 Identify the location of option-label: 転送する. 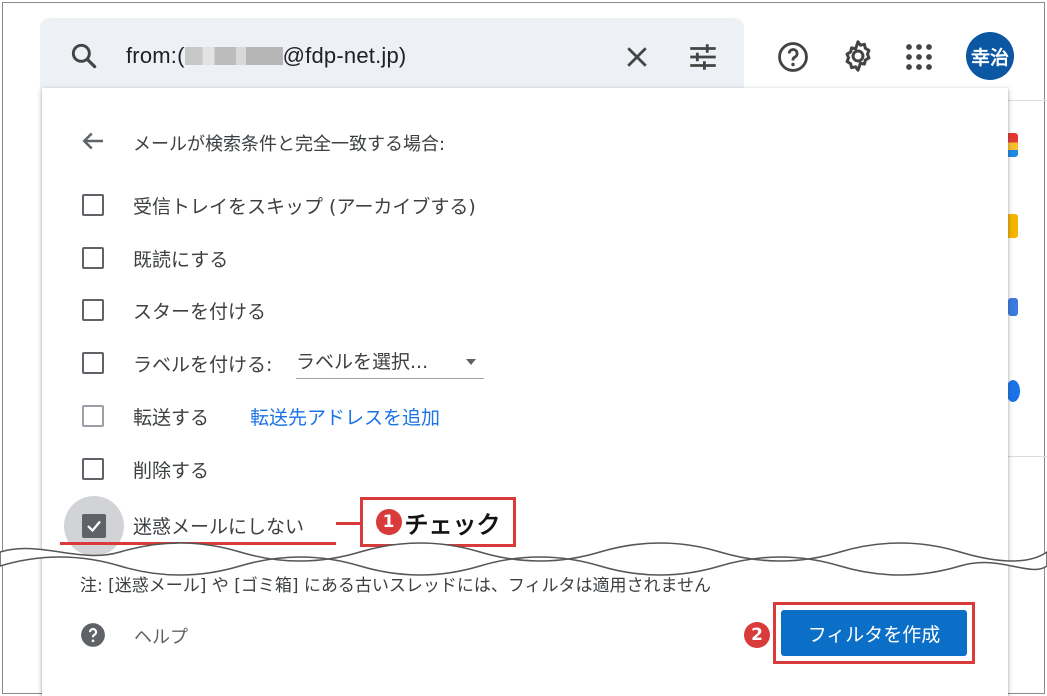
(171, 417).